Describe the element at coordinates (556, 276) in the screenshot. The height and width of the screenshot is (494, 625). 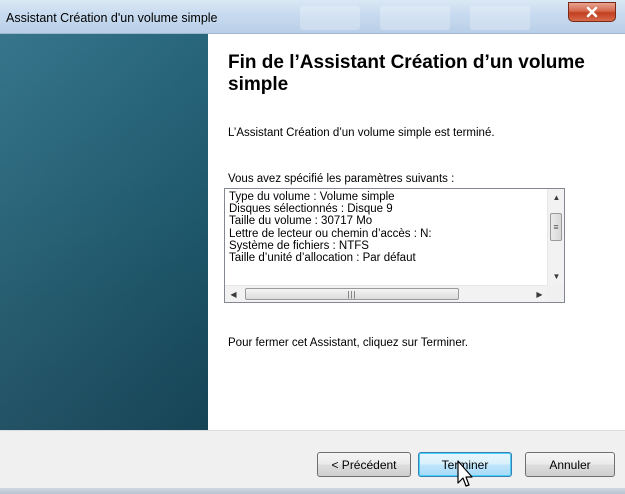
I see `chevron-down-icon: ▼` at that location.